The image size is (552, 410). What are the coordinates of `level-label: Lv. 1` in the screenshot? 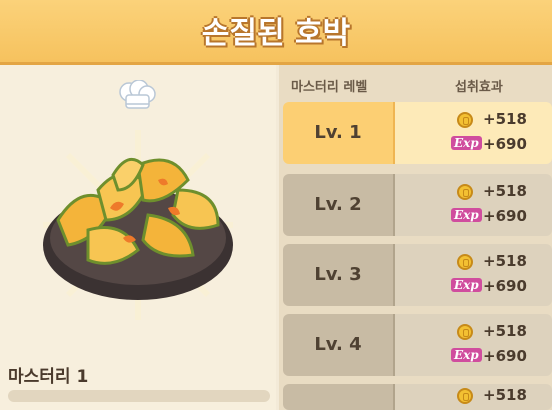 It's located at (338, 132).